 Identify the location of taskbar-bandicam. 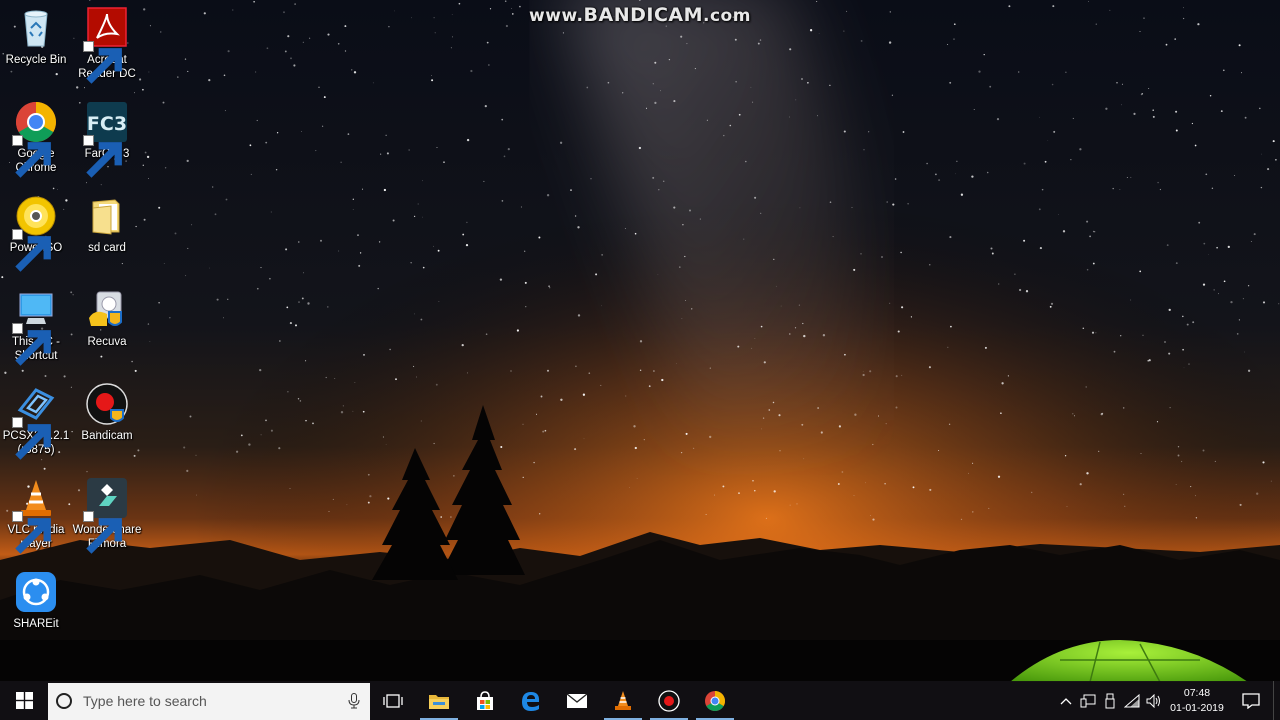
(669, 700).